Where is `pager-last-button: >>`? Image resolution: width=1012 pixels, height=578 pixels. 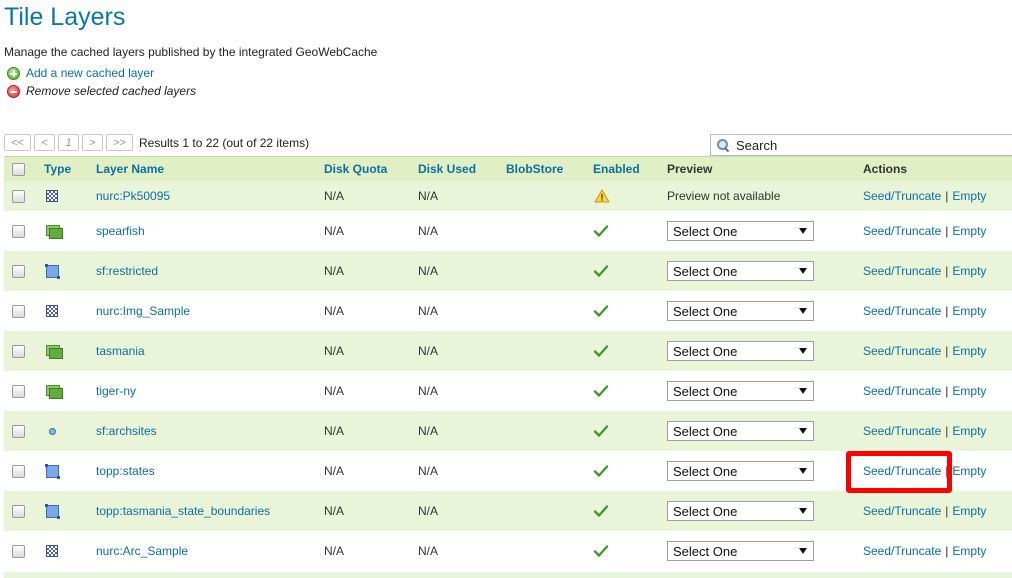
pager-last-button: >> is located at coordinates (119, 142).